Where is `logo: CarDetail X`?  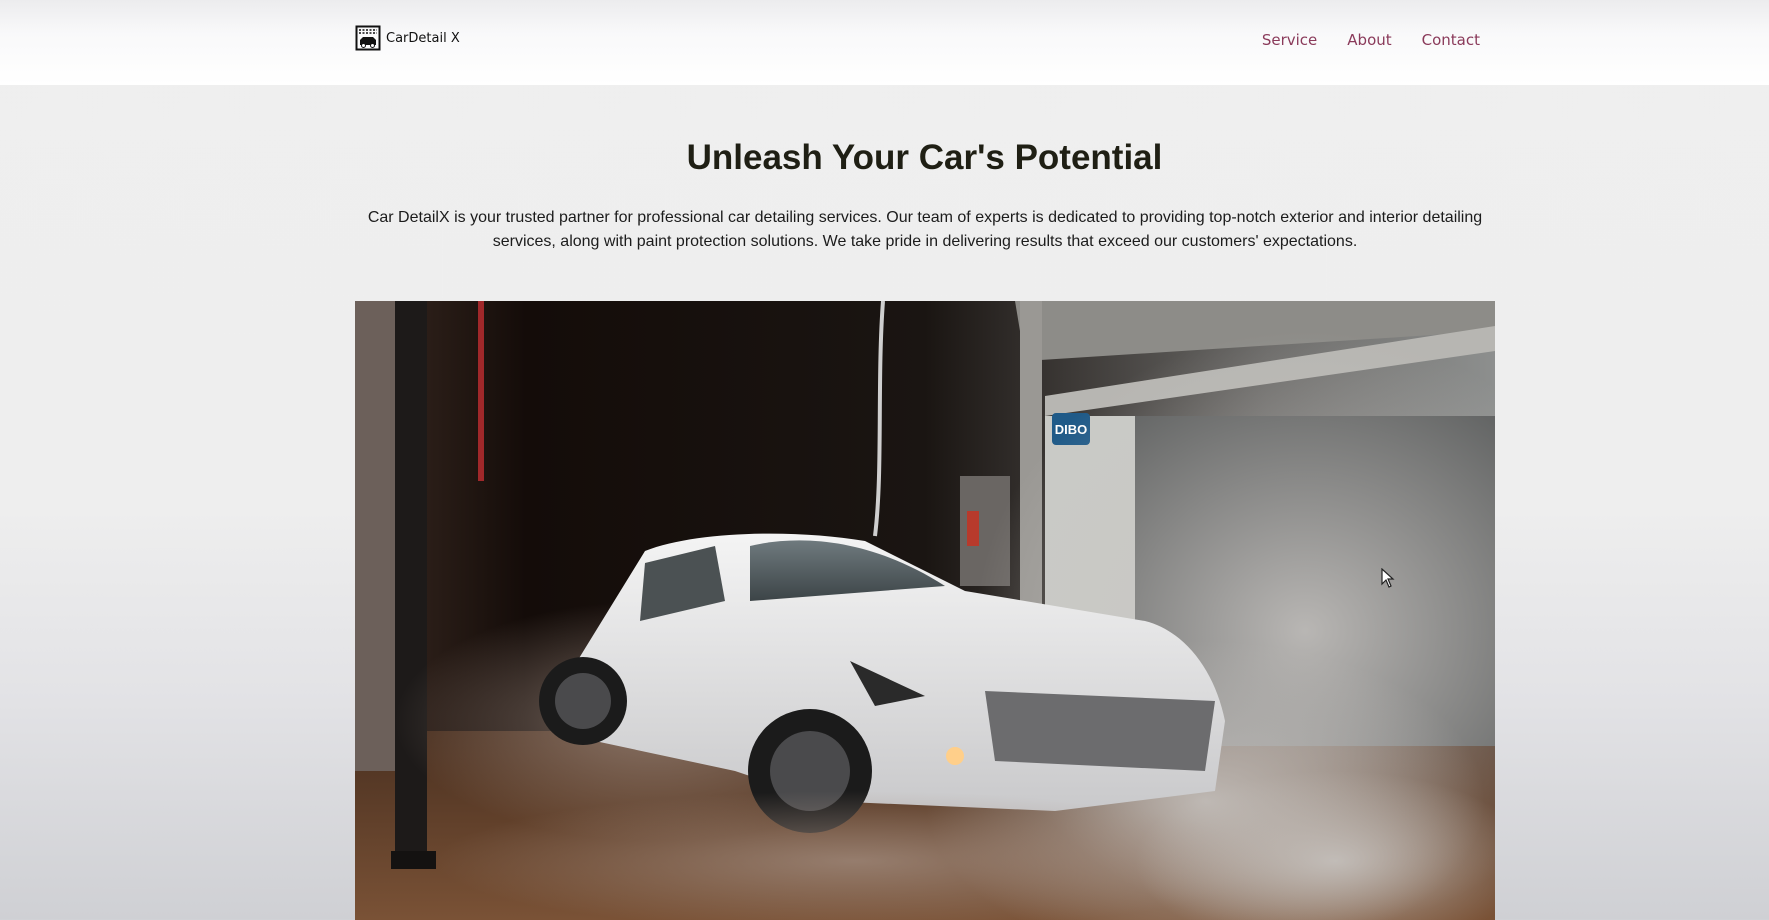
logo: CarDetail X is located at coordinates (407, 38).